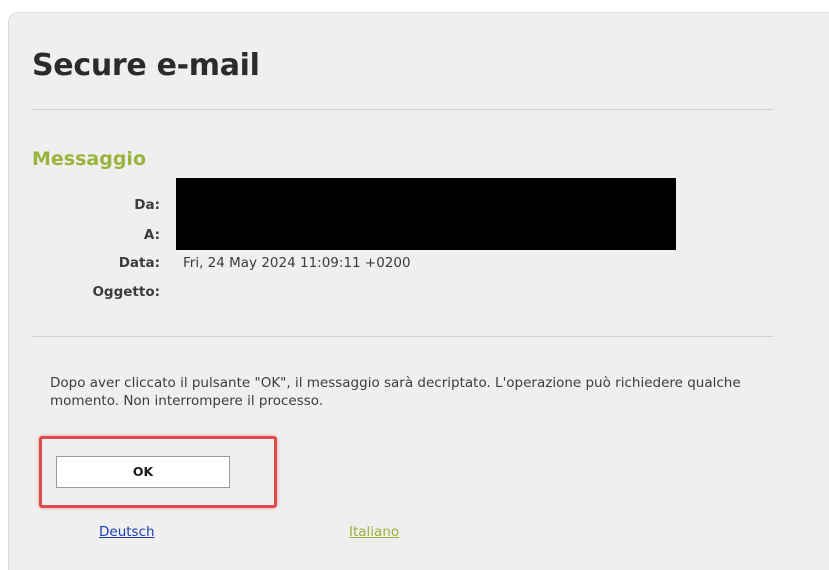 The width and height of the screenshot is (829, 570). Describe the element at coordinates (402, 109) in the screenshot. I see `title-divider` at that location.